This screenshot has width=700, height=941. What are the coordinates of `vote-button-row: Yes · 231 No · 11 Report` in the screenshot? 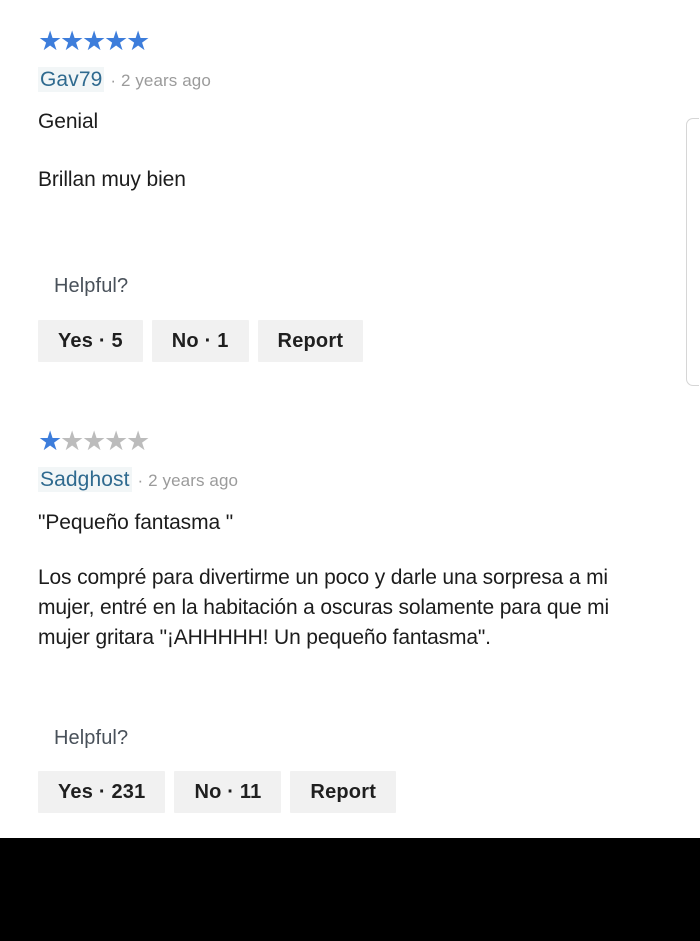 It's located at (217, 792).